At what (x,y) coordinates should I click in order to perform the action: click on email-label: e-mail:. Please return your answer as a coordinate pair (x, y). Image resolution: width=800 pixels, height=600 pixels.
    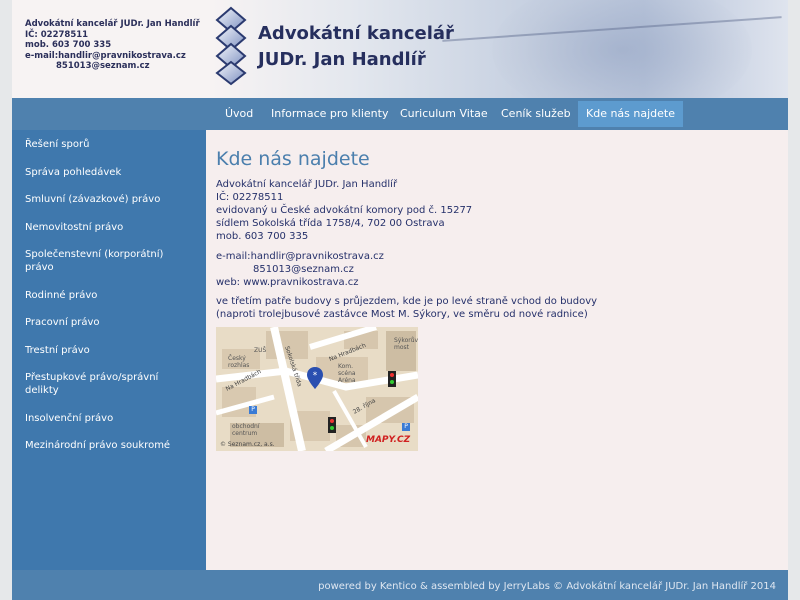
    Looking at the image, I should click on (233, 256).